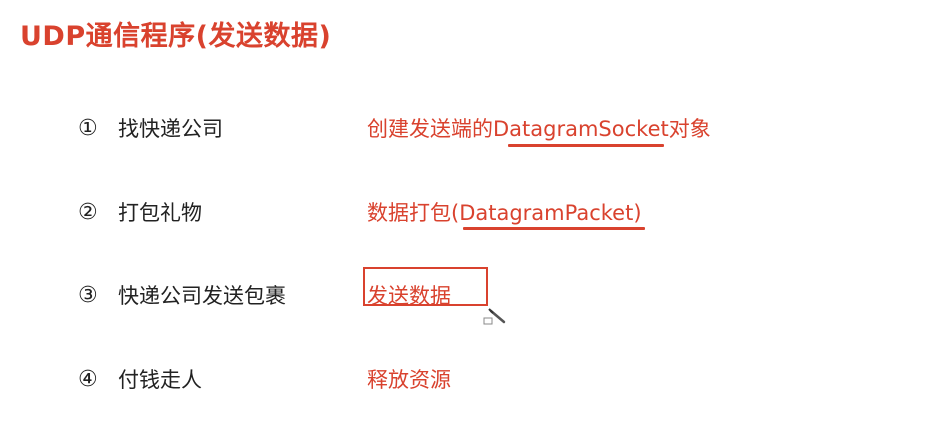 This screenshot has width=944, height=437. I want to click on step-number: ②, so click(88, 212).